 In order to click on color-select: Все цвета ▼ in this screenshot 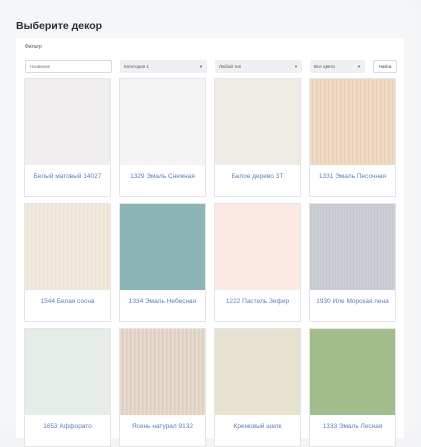, I will do `click(337, 66)`.